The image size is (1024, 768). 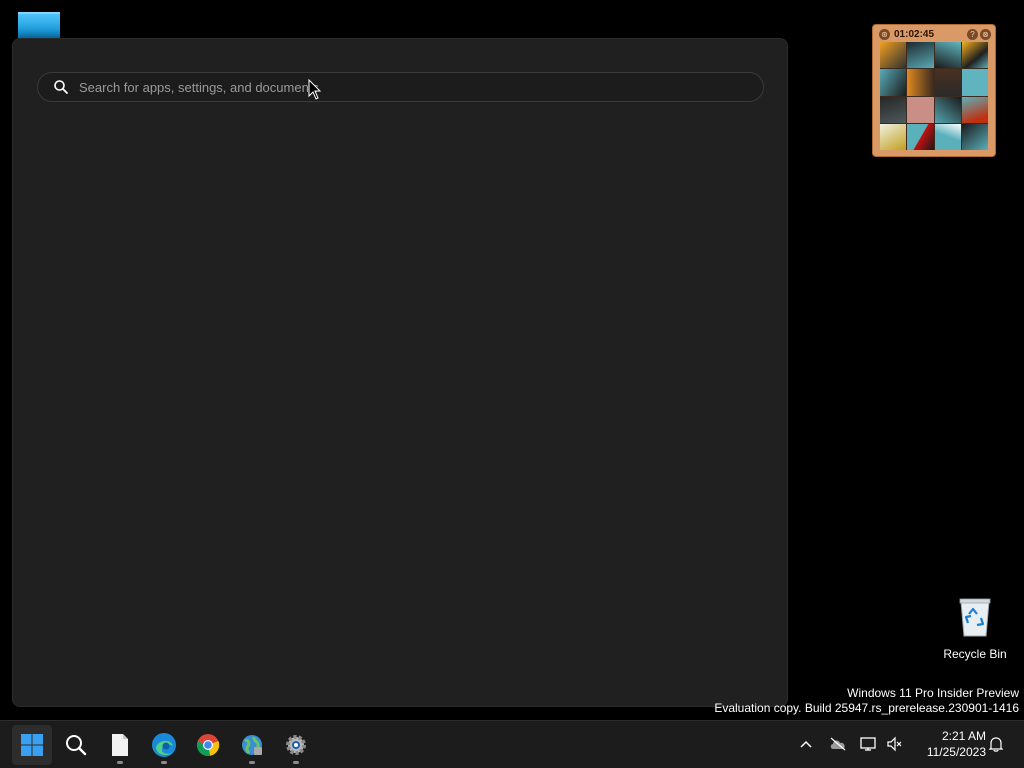 I want to click on search-box, so click(x=400, y=87).